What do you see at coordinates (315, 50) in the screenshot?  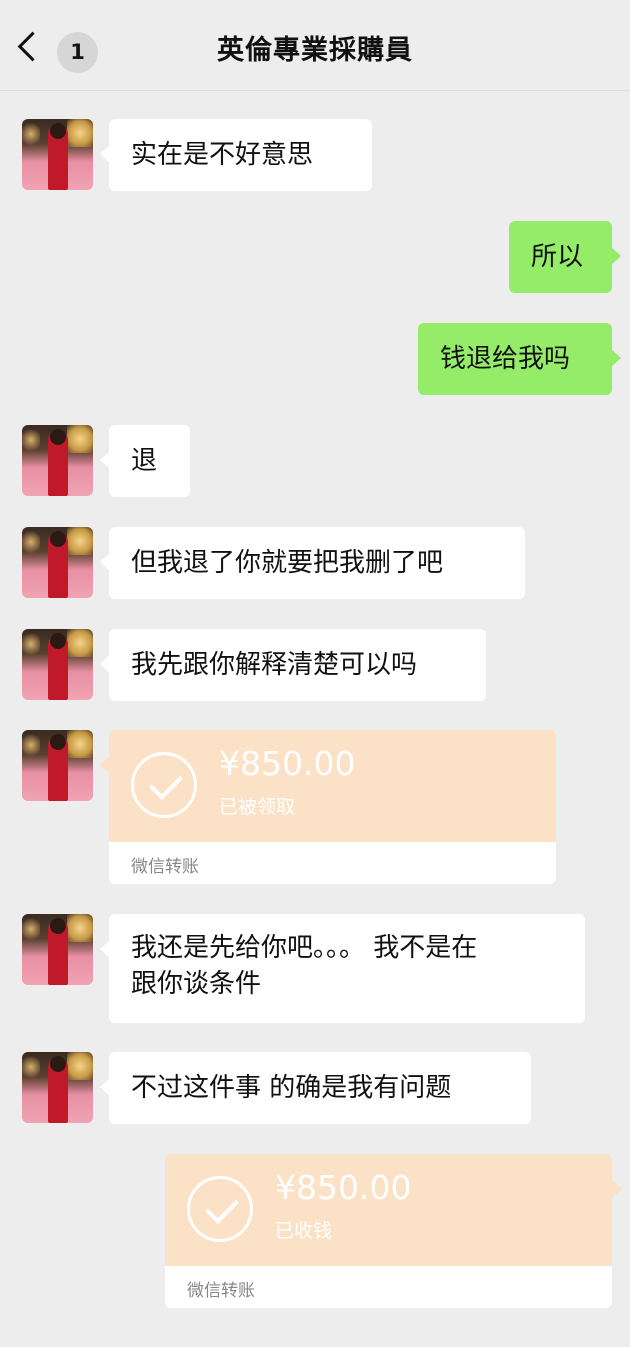 I see `chat-title: 英倫專業採購員` at bounding box center [315, 50].